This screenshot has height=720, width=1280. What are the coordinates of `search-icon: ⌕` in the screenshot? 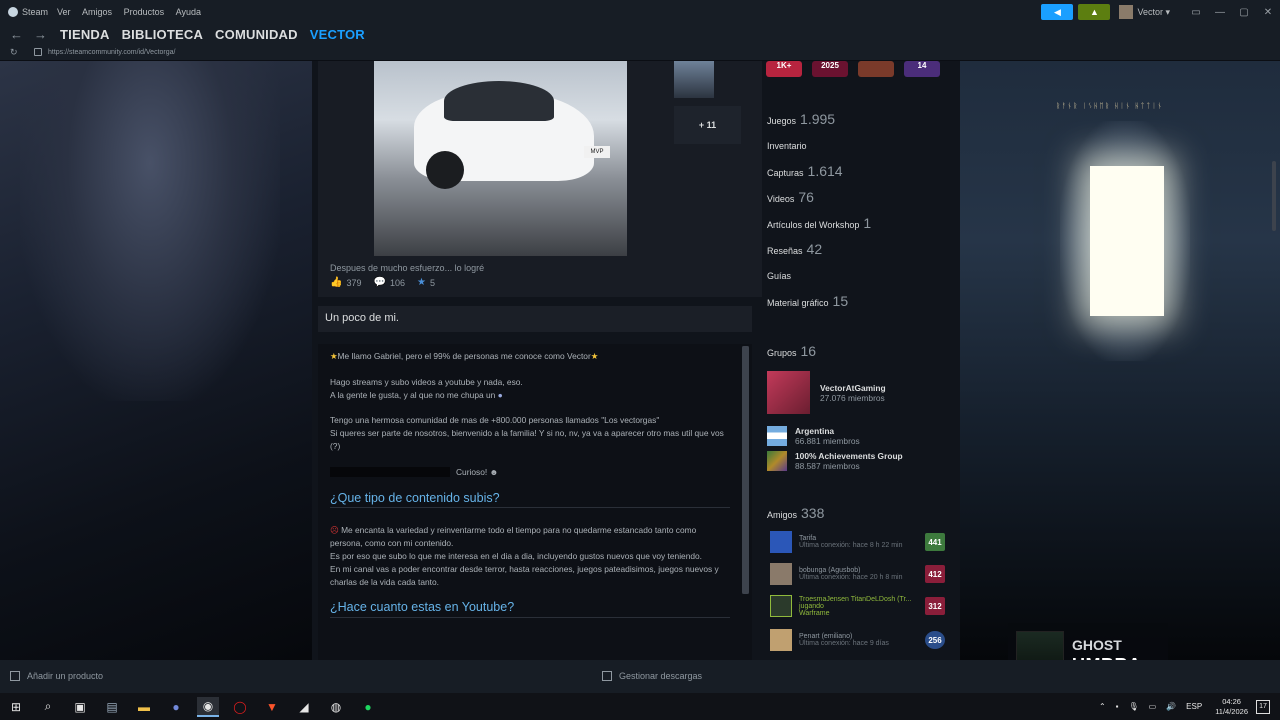 It's located at (48, 707).